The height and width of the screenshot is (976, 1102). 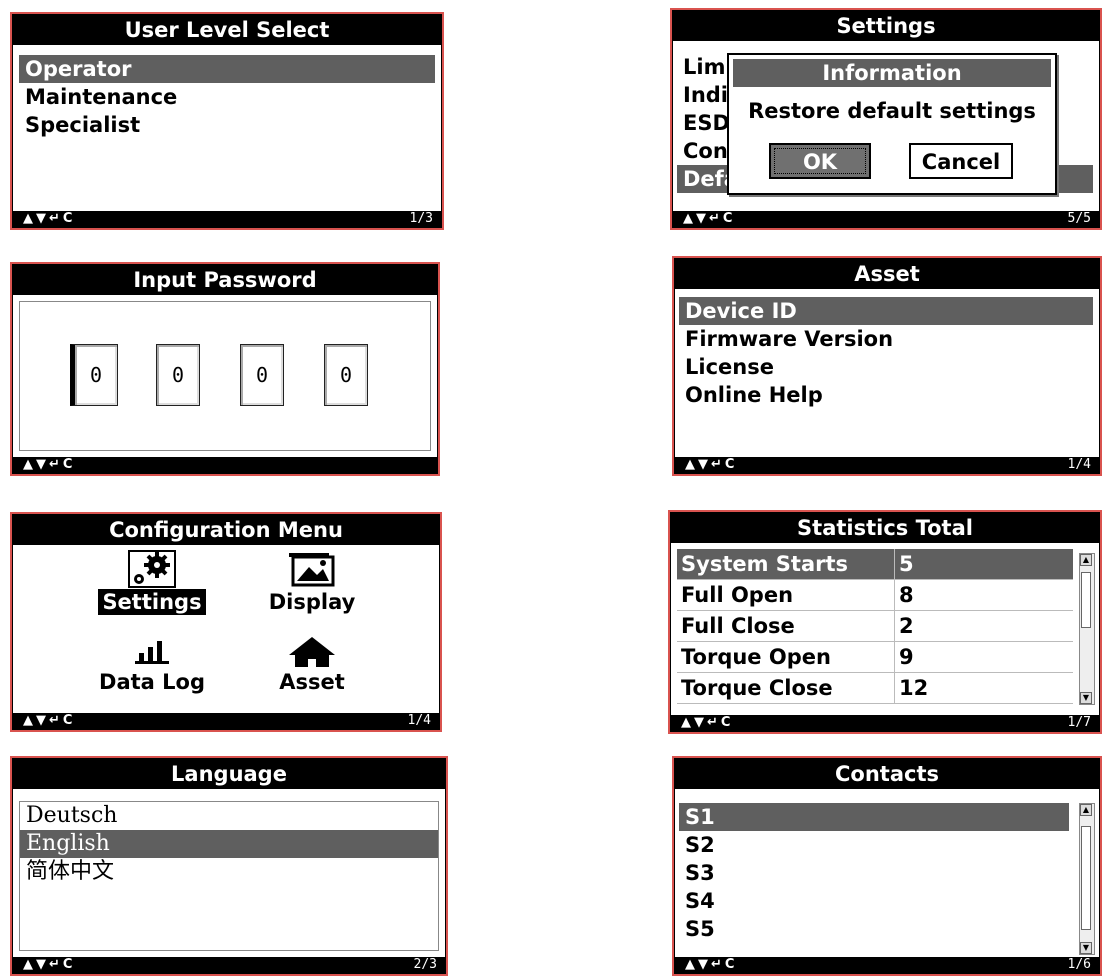 I want to click on gear-icon, so click(x=152, y=569).